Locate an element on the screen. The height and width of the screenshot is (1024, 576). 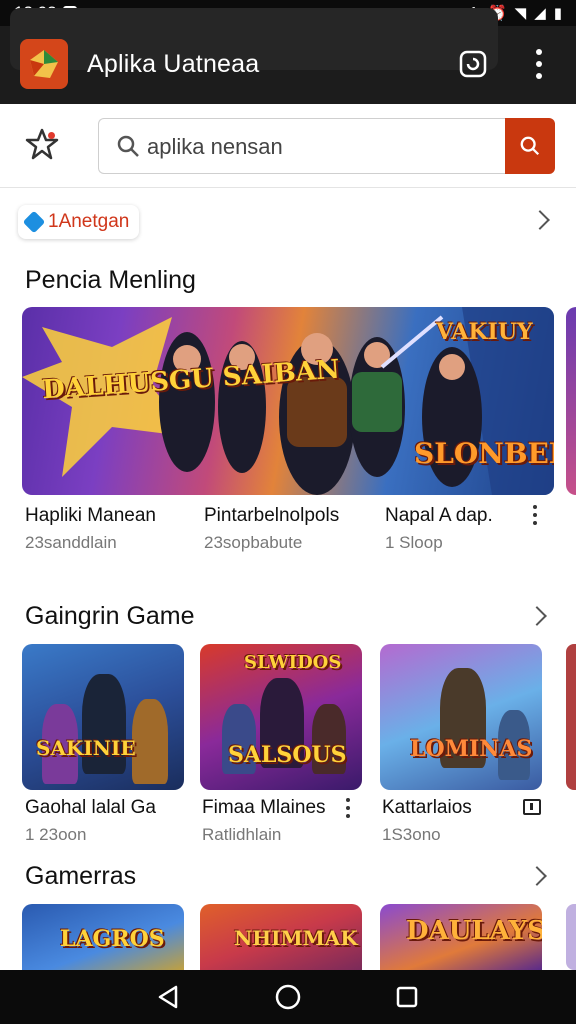
game-thumb-1-logo: SAKINIE is located at coordinates (86, 748).